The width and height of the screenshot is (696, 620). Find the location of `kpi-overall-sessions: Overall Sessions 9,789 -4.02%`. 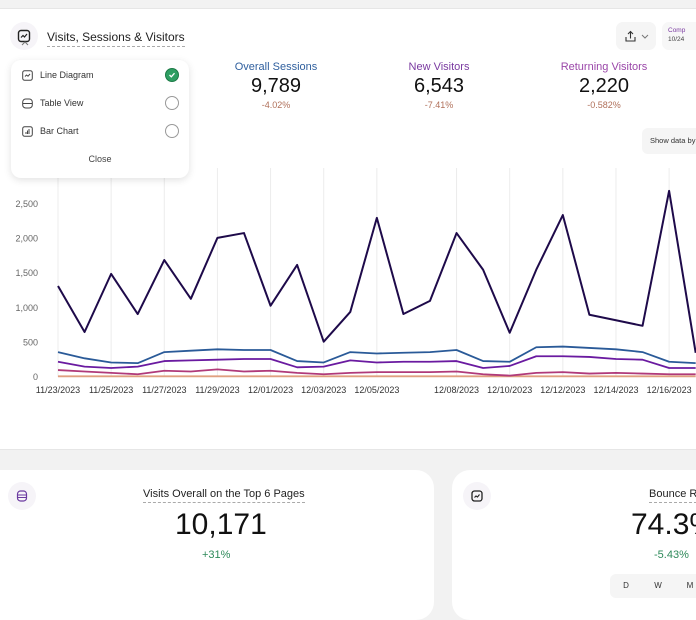

kpi-overall-sessions: Overall Sessions 9,789 -4.02% is located at coordinates (276, 85).